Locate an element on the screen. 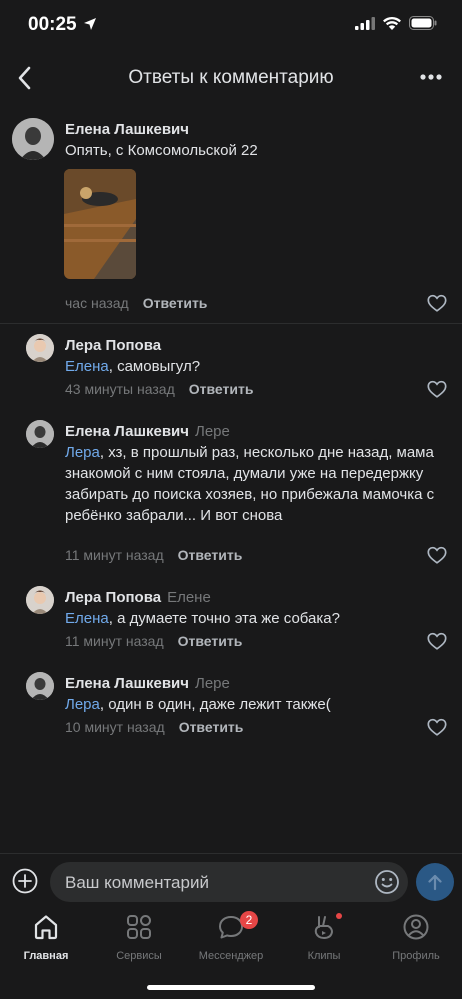  wifi-icon is located at coordinates (392, 23).